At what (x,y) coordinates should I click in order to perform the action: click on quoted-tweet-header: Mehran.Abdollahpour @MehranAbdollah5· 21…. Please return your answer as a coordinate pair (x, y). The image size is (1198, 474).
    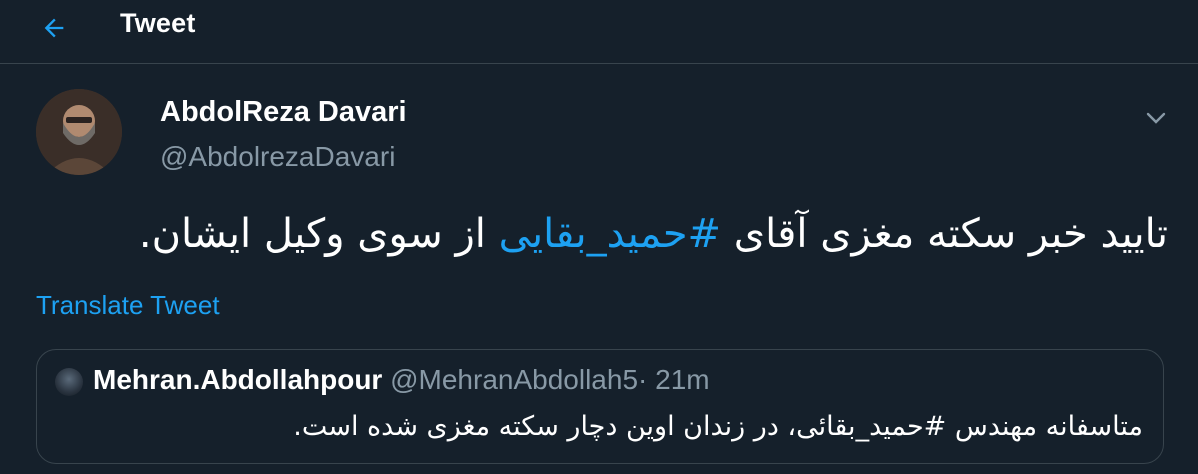
    Looking at the image, I should click on (401, 380).